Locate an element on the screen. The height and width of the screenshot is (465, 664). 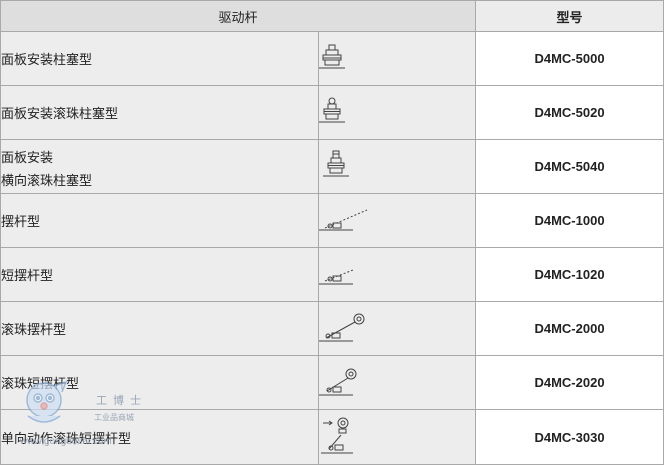
model-code: D4MC-5020 is located at coordinates (569, 112).